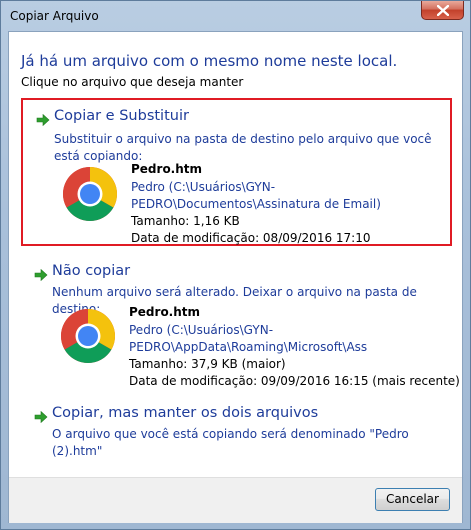 The height and width of the screenshot is (530, 471). What do you see at coordinates (185, 413) in the screenshot?
I see `option-title: Copiar, mas manter os dois arquivos` at bounding box center [185, 413].